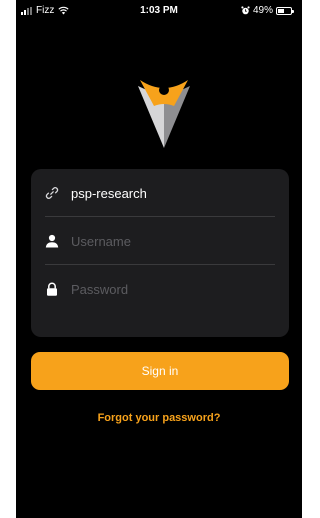 The image size is (320, 518). Describe the element at coordinates (159, 418) in the screenshot. I see `forgot-password-link: Forgot your password?` at that location.